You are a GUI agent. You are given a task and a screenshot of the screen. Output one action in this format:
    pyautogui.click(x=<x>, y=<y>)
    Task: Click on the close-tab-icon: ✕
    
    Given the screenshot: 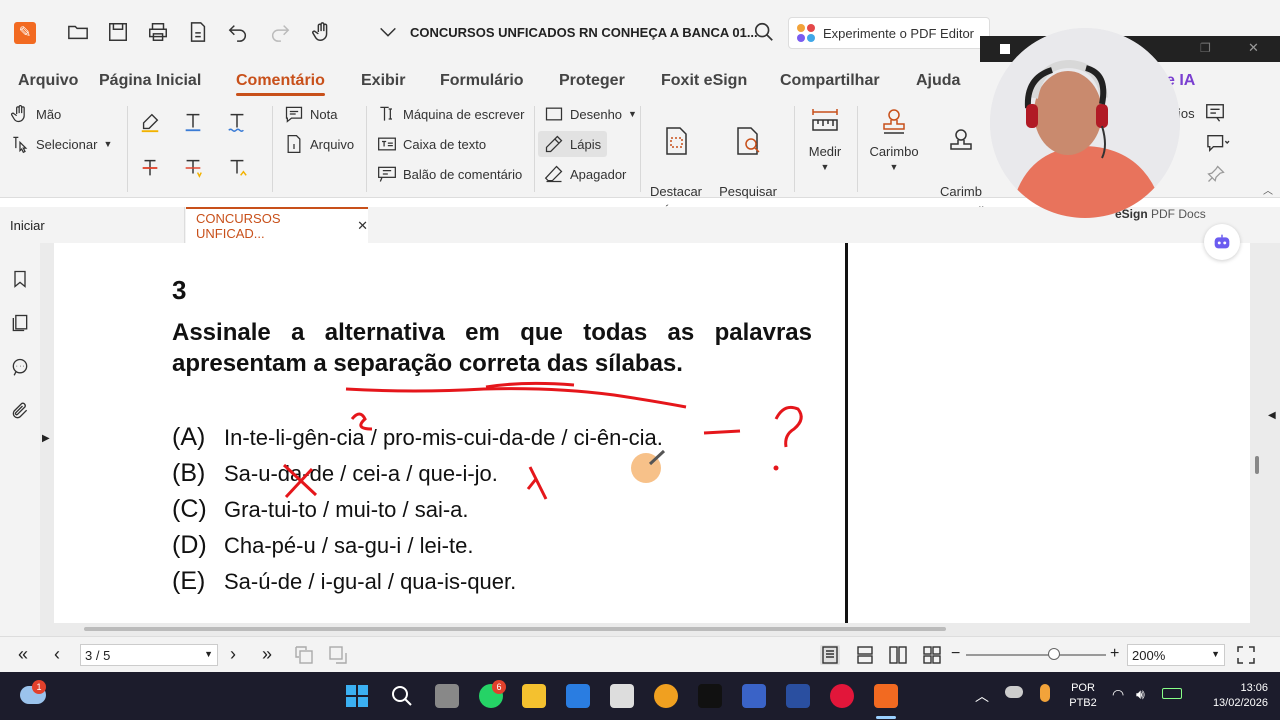 What is the action you would take?
    pyautogui.click(x=362, y=226)
    